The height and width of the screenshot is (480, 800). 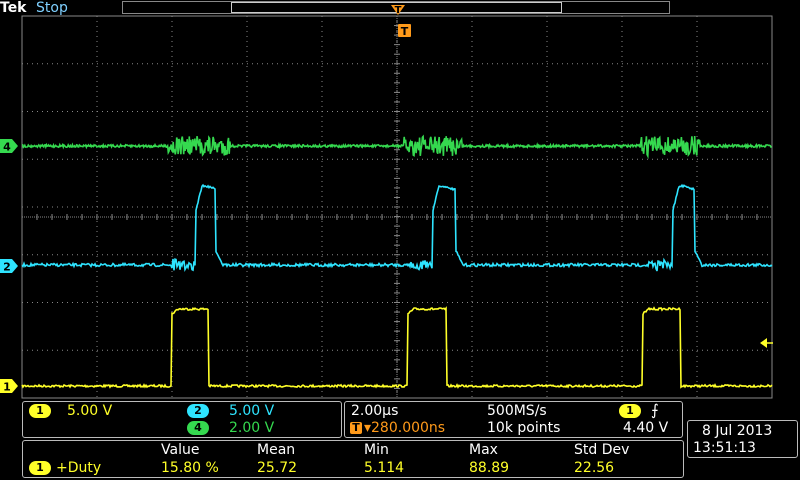 I want to click on measure-value: 15.80 %, so click(x=190, y=468).